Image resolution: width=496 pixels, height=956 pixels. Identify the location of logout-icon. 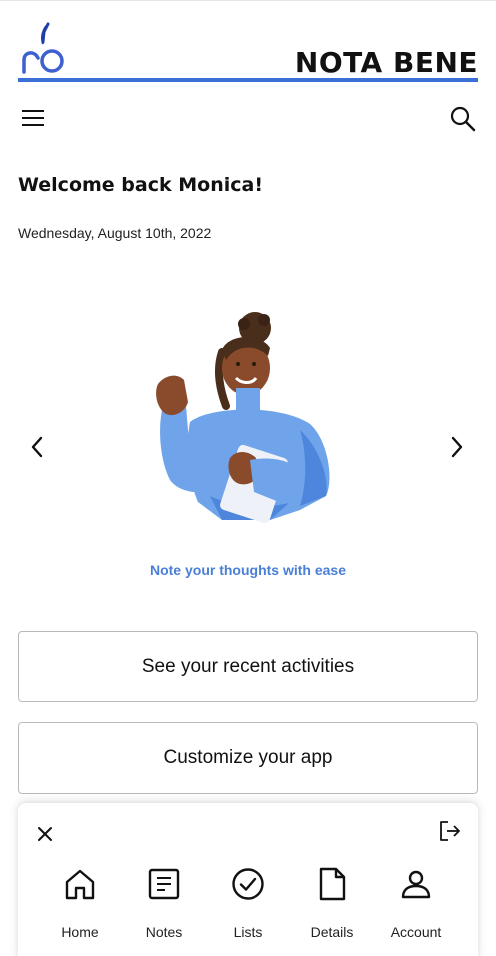
(450, 831).